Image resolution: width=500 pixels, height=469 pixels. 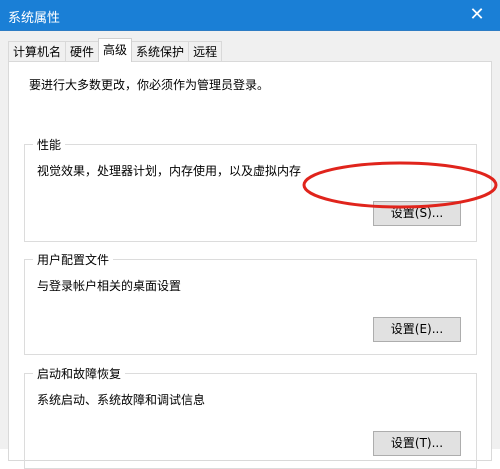 I want to click on tab-hardware: 硬件, so click(x=82, y=51).